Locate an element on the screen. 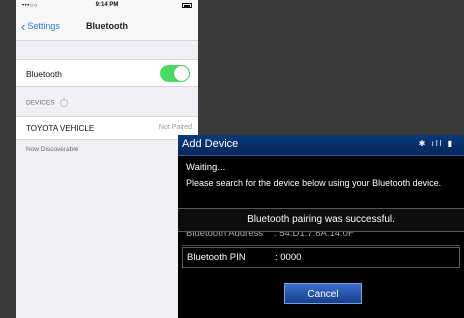 The height and width of the screenshot is (318, 464). pairing-success-popup: Bluetooth pairing was successful. is located at coordinates (321, 220).